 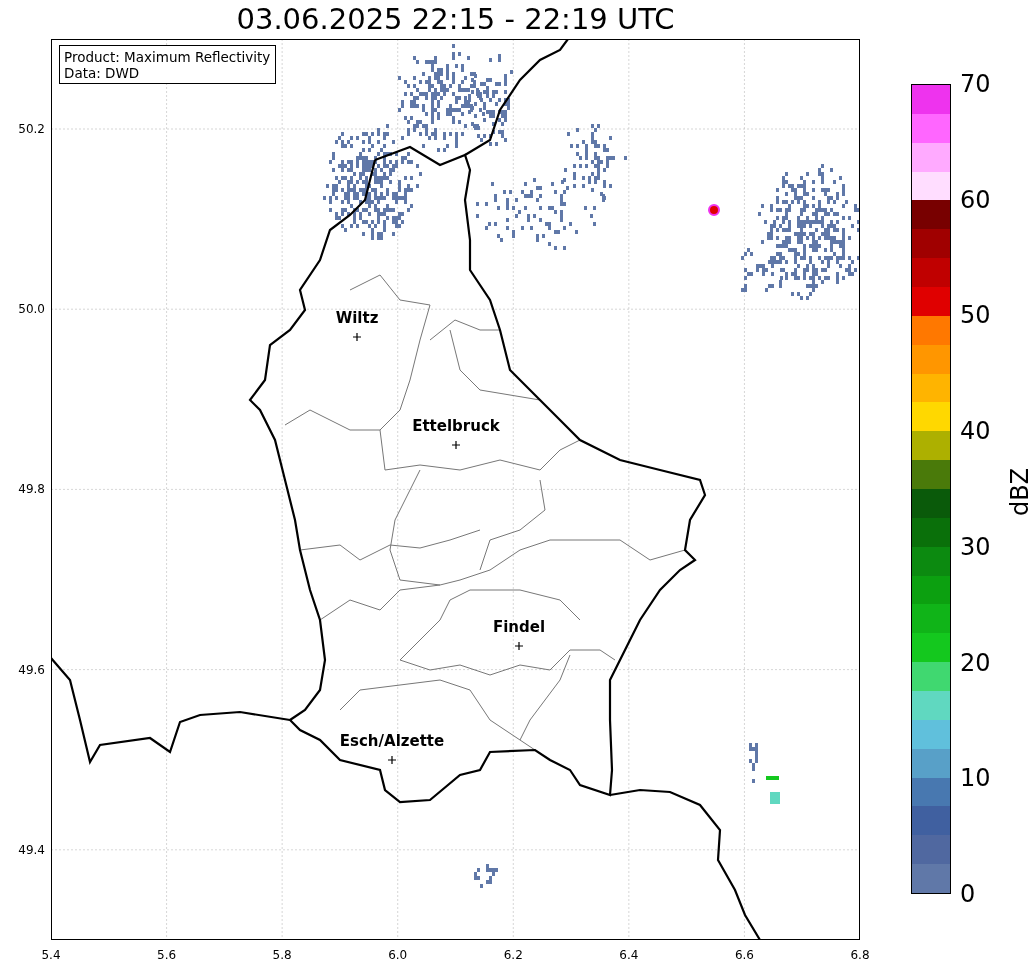 I want to click on city-label: Wiltz, so click(x=357, y=318).